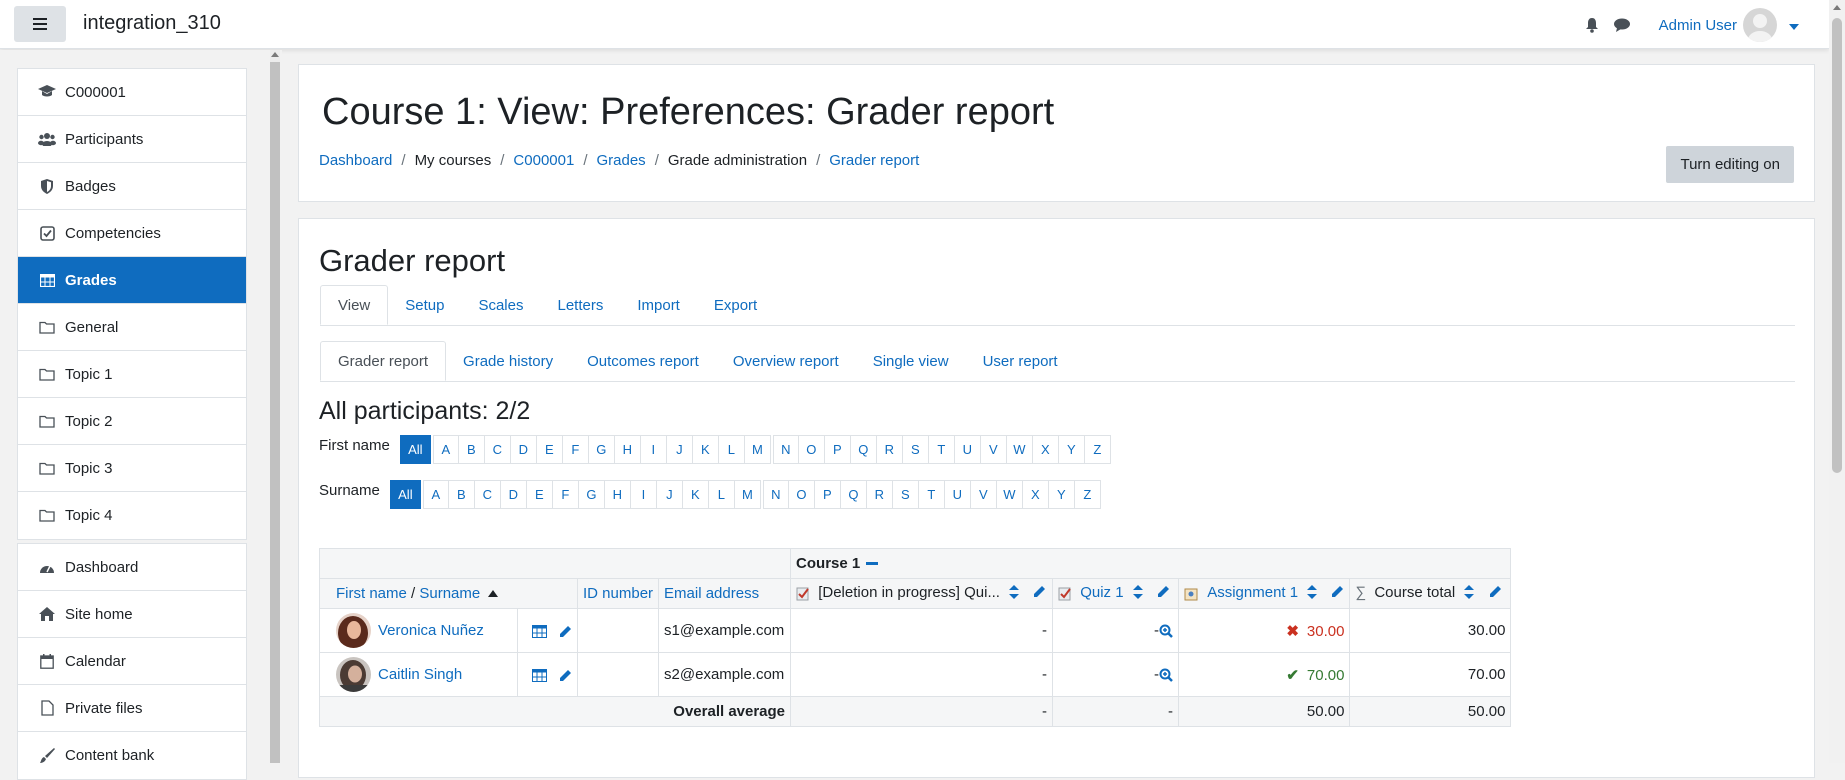 The width and height of the screenshot is (1845, 780). What do you see at coordinates (757, 449) in the screenshot?
I see `firstname-initial-m: M` at bounding box center [757, 449].